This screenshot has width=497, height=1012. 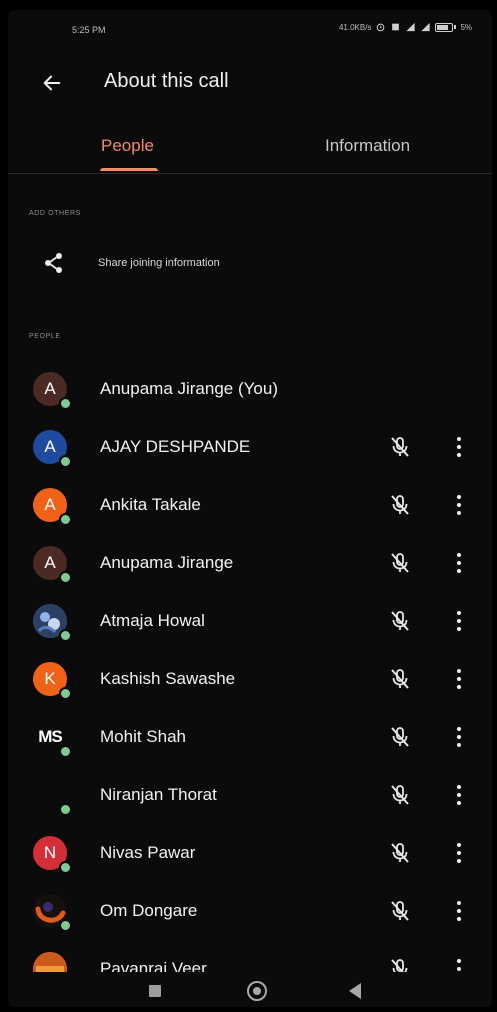 What do you see at coordinates (150, 504) in the screenshot?
I see `participant-name: Ankita Takale` at bounding box center [150, 504].